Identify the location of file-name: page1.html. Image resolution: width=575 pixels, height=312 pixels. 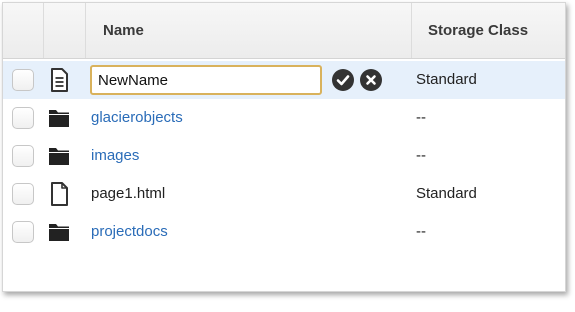
(128, 194).